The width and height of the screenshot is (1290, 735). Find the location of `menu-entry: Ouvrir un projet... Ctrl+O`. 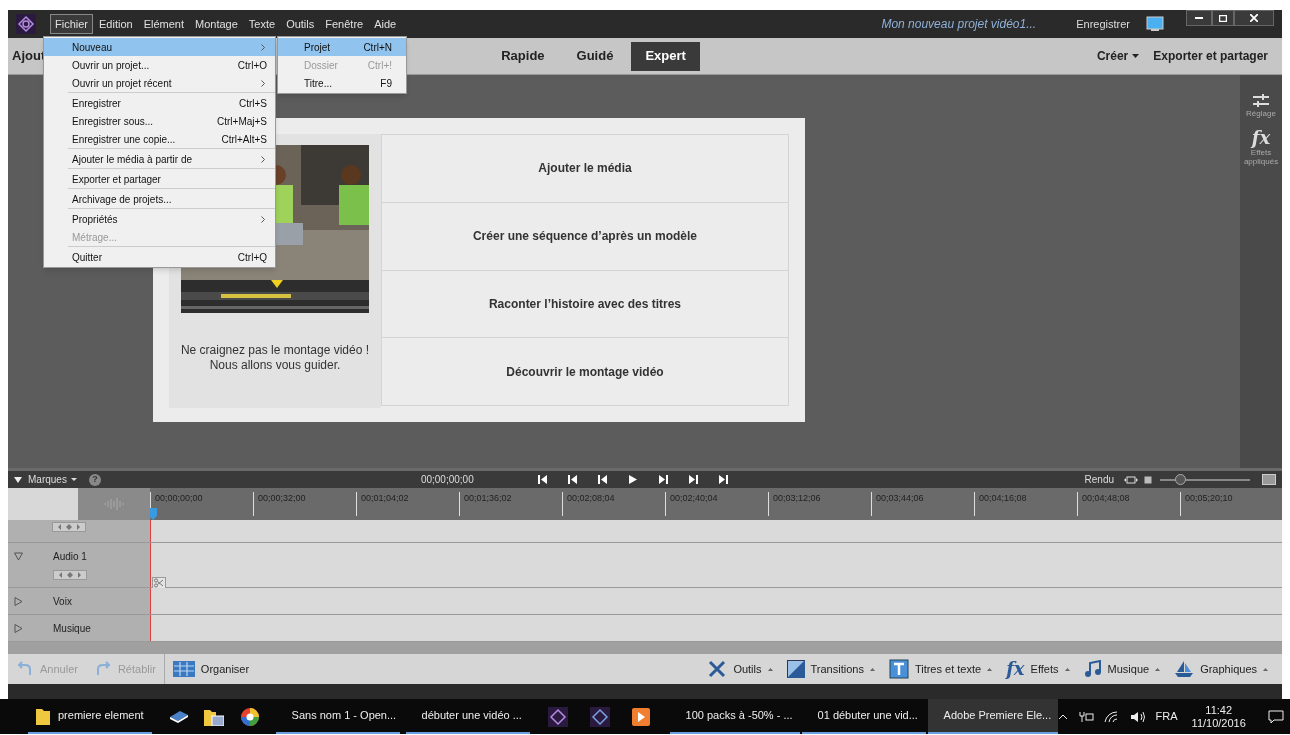

menu-entry: Ouvrir un projet... Ctrl+O is located at coordinates (159, 65).